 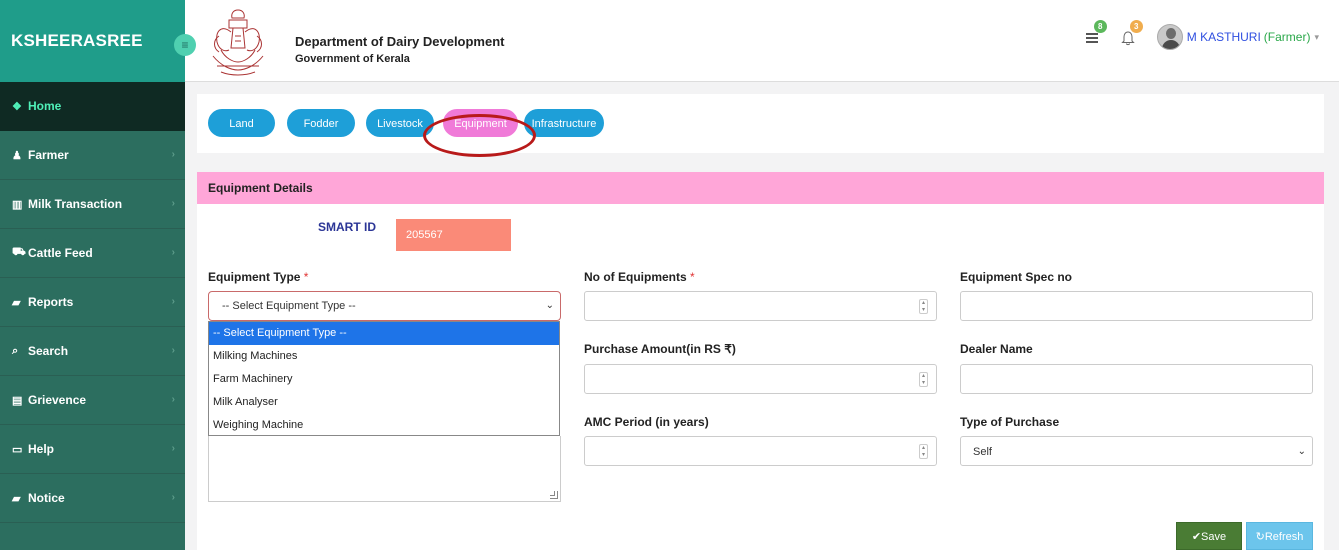 What do you see at coordinates (92, 302) in the screenshot?
I see `sidebar-item-reports: ▰ Reports ›` at bounding box center [92, 302].